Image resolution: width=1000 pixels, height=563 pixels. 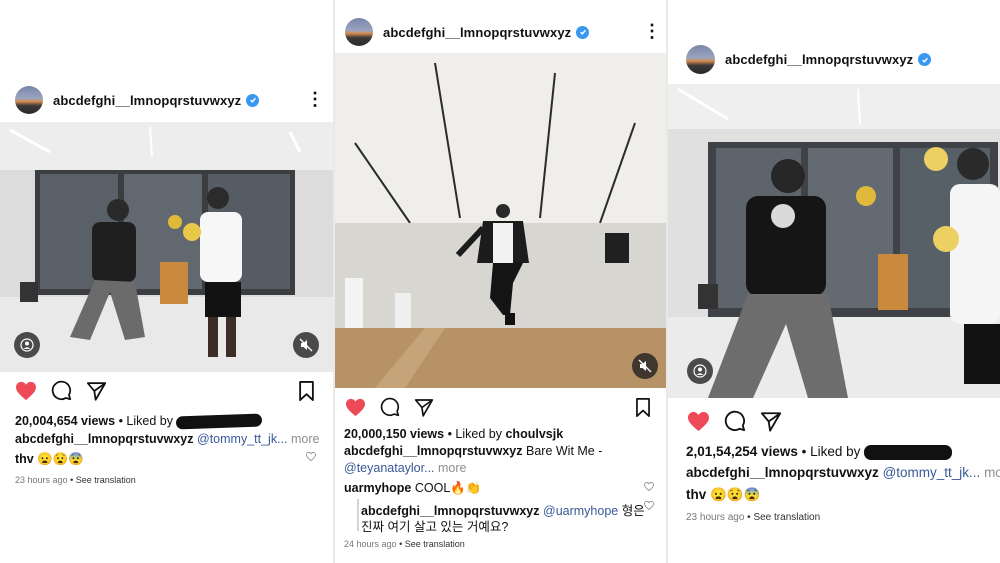 I want to click on caption-text: Bare Wit Me -, so click(x=564, y=451).